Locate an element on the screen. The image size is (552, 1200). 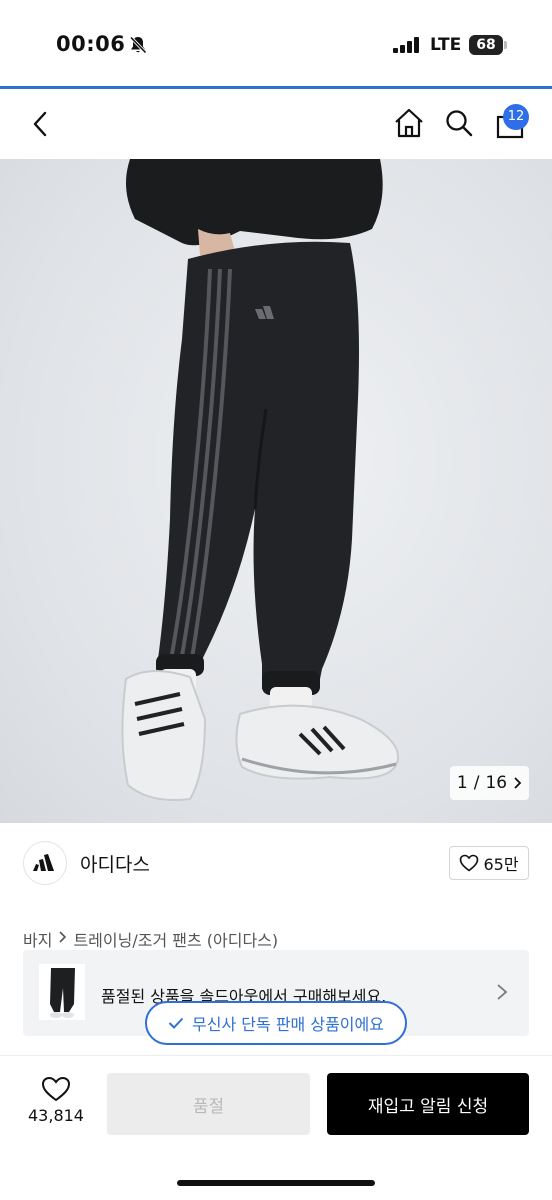
breadcrumb-item: 트레이닝/조거 팬츠 (아디다스) is located at coordinates (175, 939).